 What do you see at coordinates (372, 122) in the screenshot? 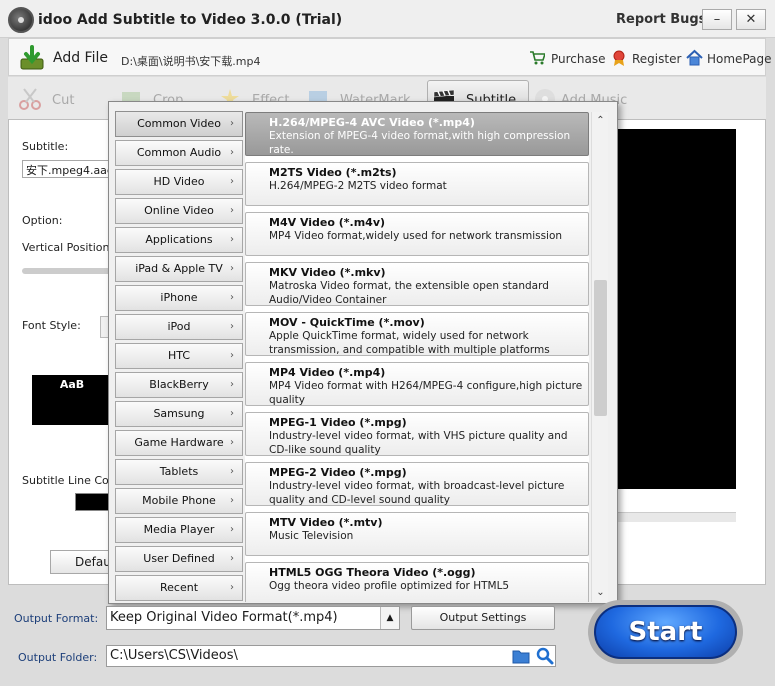
I see `format-title: H.264/MPEG-4 AVC Video (*.mp4)` at bounding box center [372, 122].